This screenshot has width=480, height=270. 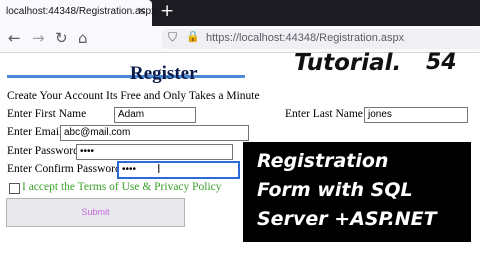 What do you see at coordinates (83, 38) in the screenshot?
I see `home-icon: ⌂` at bounding box center [83, 38].